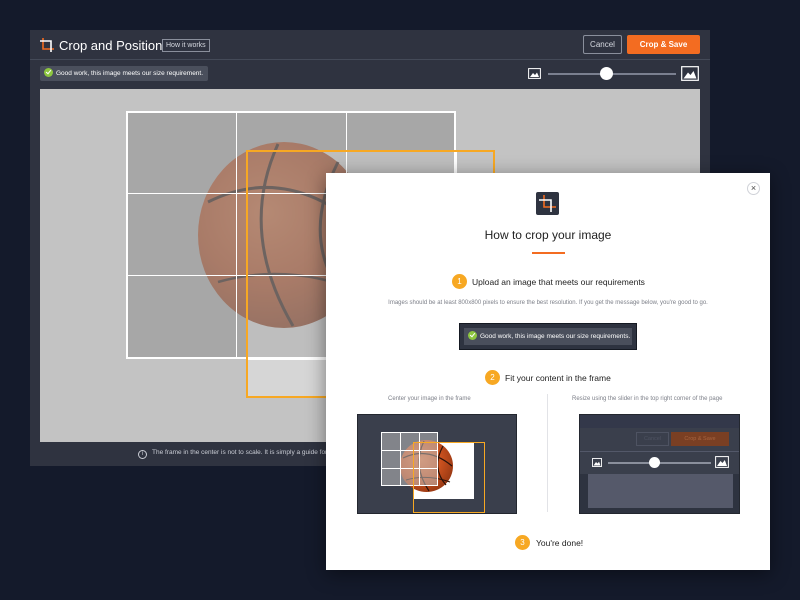 This screenshot has height=600, width=800. Describe the element at coordinates (548, 235) in the screenshot. I see `modal-title: How to crop your image` at that location.